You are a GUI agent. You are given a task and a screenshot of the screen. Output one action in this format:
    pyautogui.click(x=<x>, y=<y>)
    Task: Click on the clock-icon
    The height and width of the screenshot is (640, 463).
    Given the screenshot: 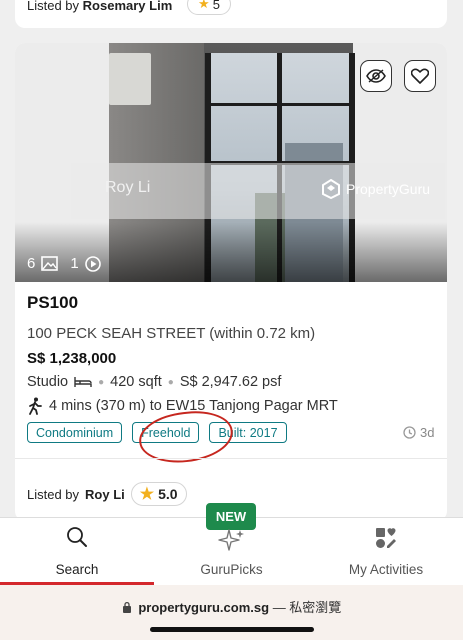 What is the action you would take?
    pyautogui.click(x=409, y=432)
    